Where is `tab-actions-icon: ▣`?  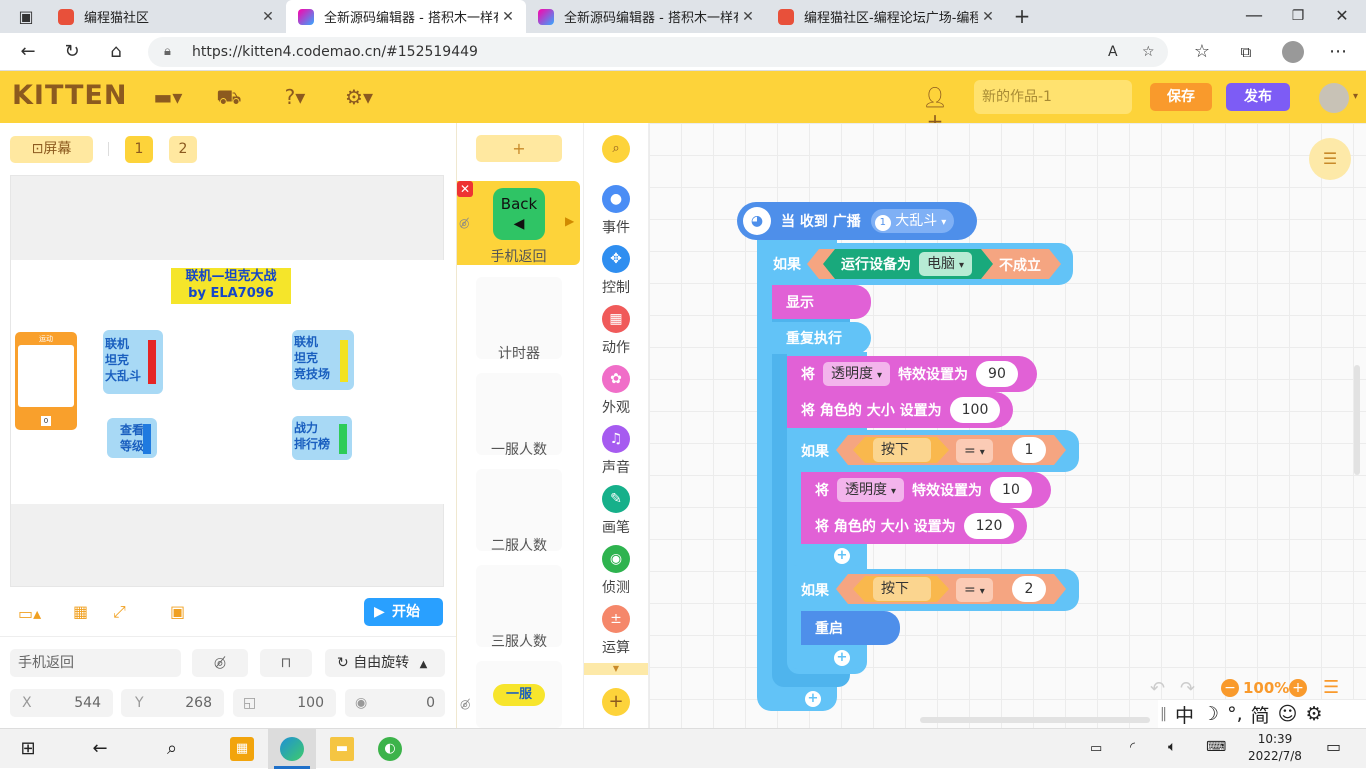
tab-actions-icon: ▣ is located at coordinates (26, 17).